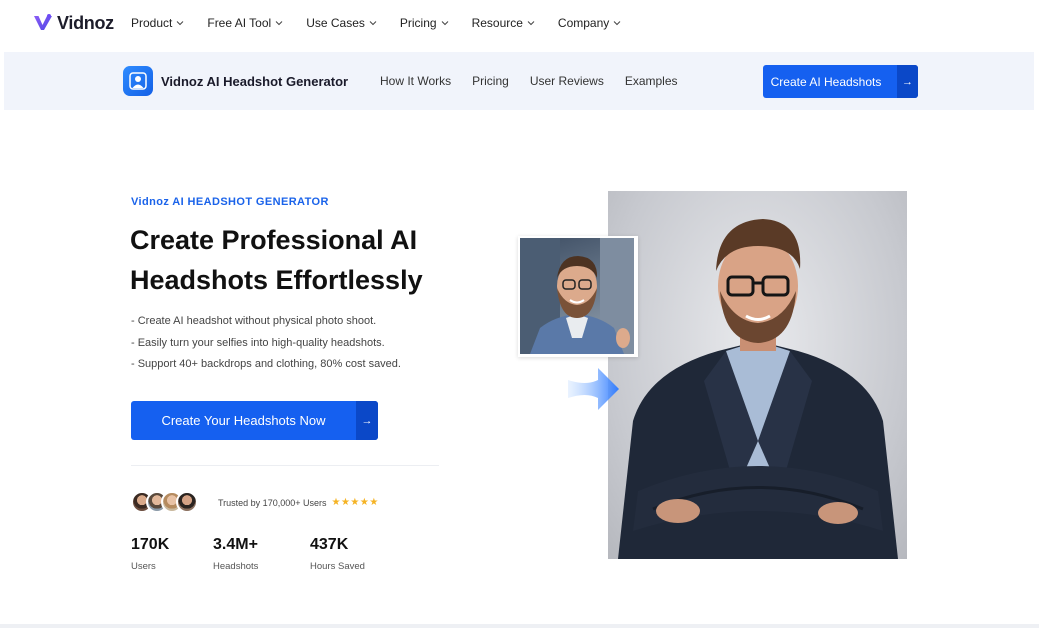 The height and width of the screenshot is (628, 1039). I want to click on selfie-image, so click(578, 296).